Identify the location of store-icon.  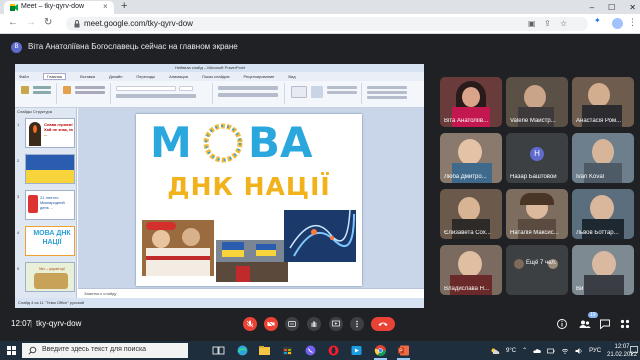
(287, 350).